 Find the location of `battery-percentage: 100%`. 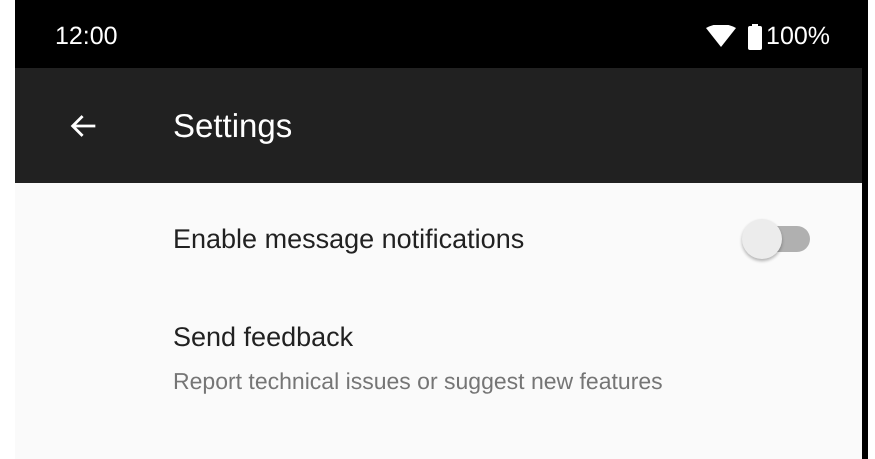

battery-percentage: 100% is located at coordinates (798, 36).